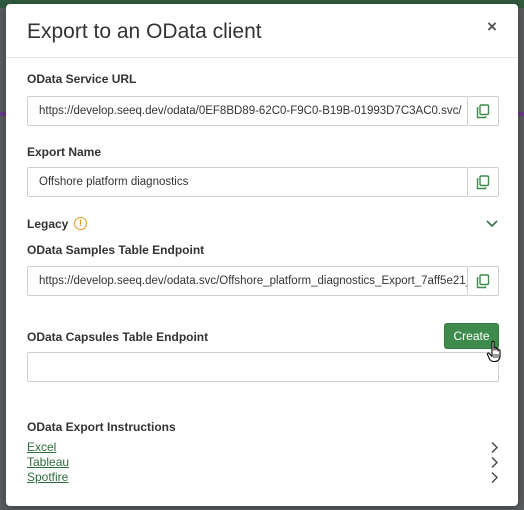 The height and width of the screenshot is (510, 524). Describe the element at coordinates (116, 250) in the screenshot. I see `samples-endpoint-label: OData Samples Table Endpoint` at that location.